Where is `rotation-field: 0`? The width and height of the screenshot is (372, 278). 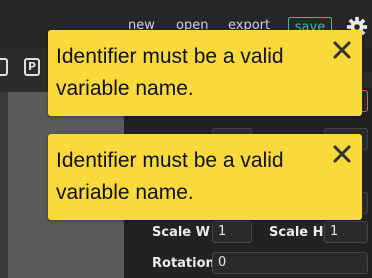 rotation-field: 0 is located at coordinates (290, 263).